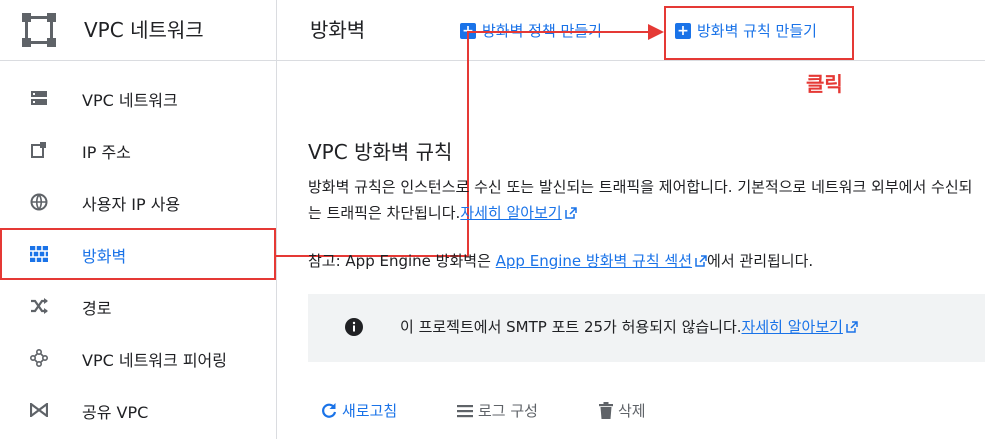  What do you see at coordinates (144, 30) in the screenshot?
I see `product-title: VPC 네트워크` at bounding box center [144, 30].